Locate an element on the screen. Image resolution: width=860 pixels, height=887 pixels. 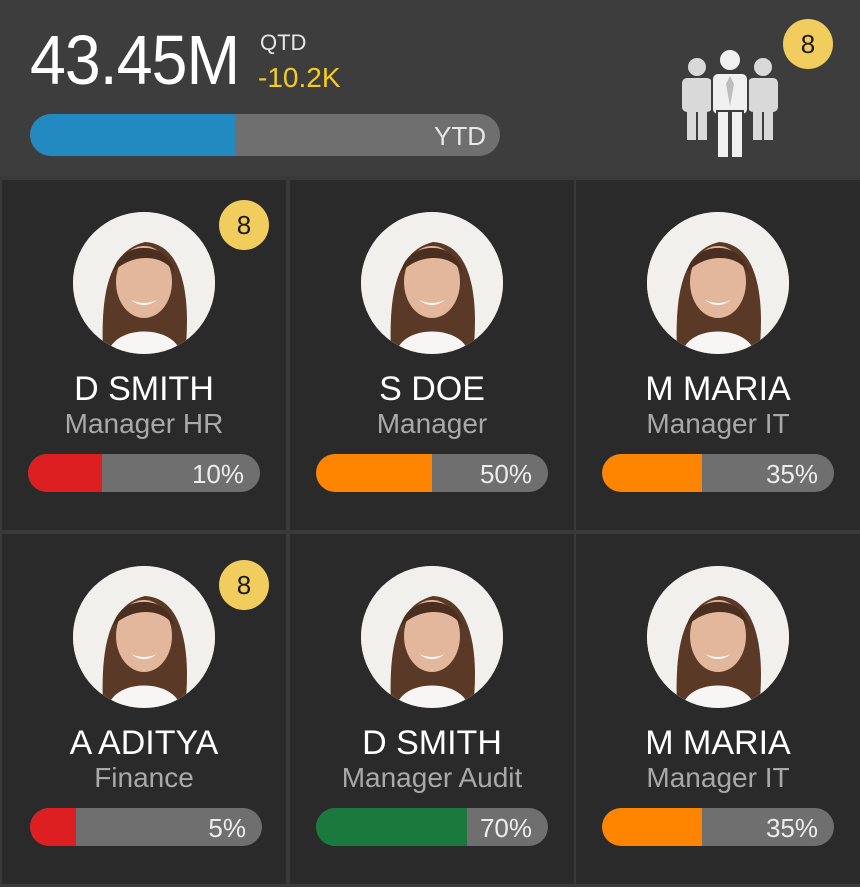
employee-role: Manager HR is located at coordinates (144, 423).